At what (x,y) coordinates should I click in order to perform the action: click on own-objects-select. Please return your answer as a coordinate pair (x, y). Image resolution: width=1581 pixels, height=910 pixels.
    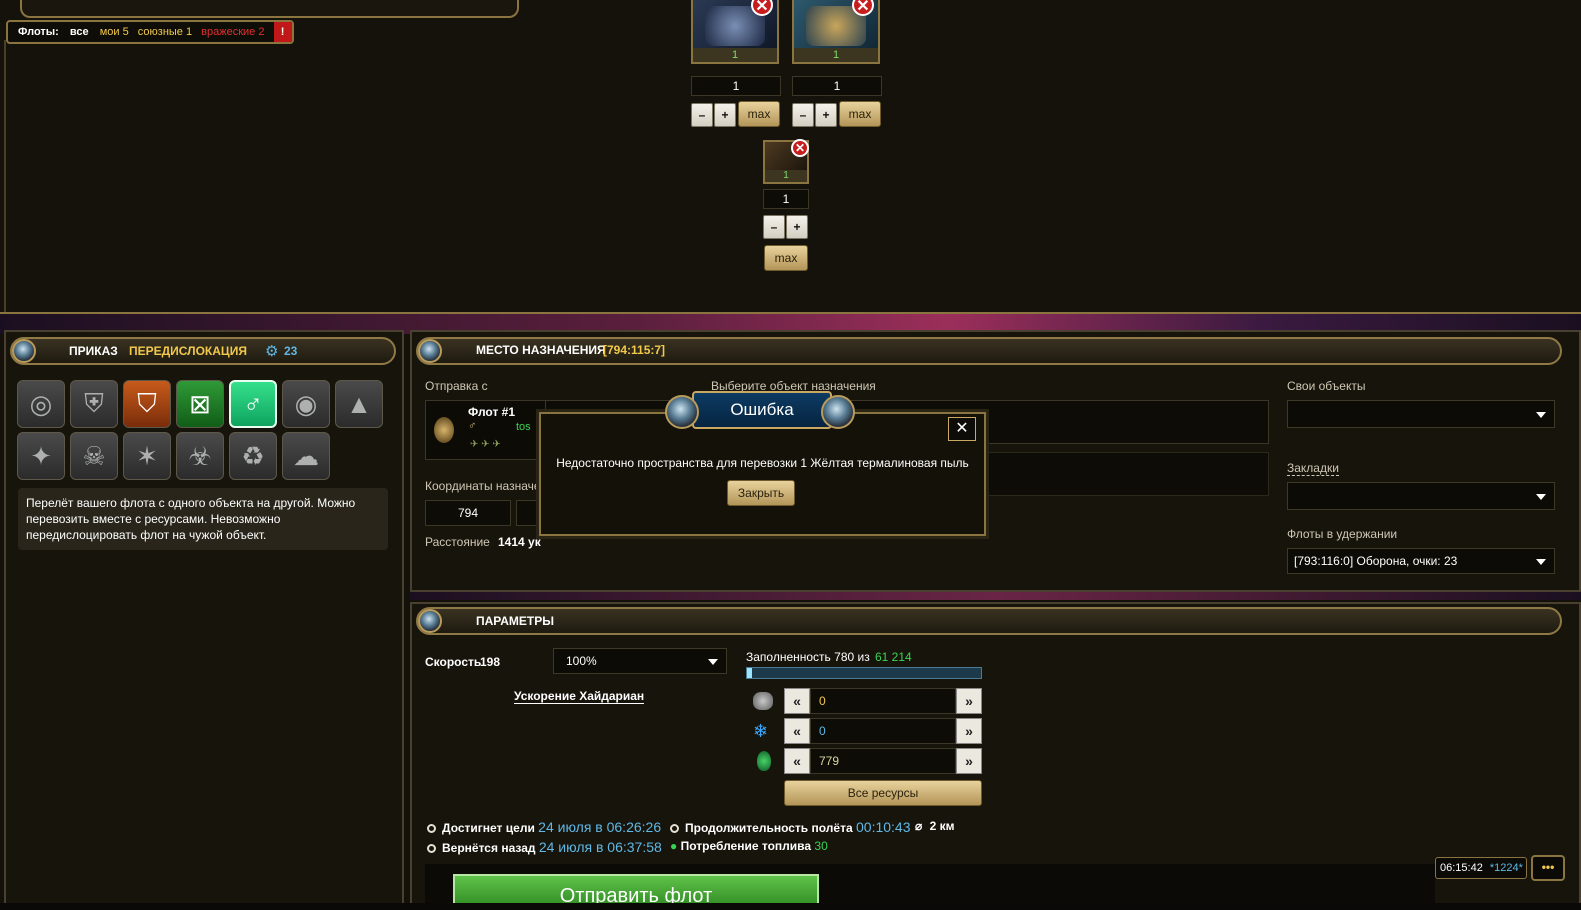
    Looking at the image, I should click on (1421, 414).